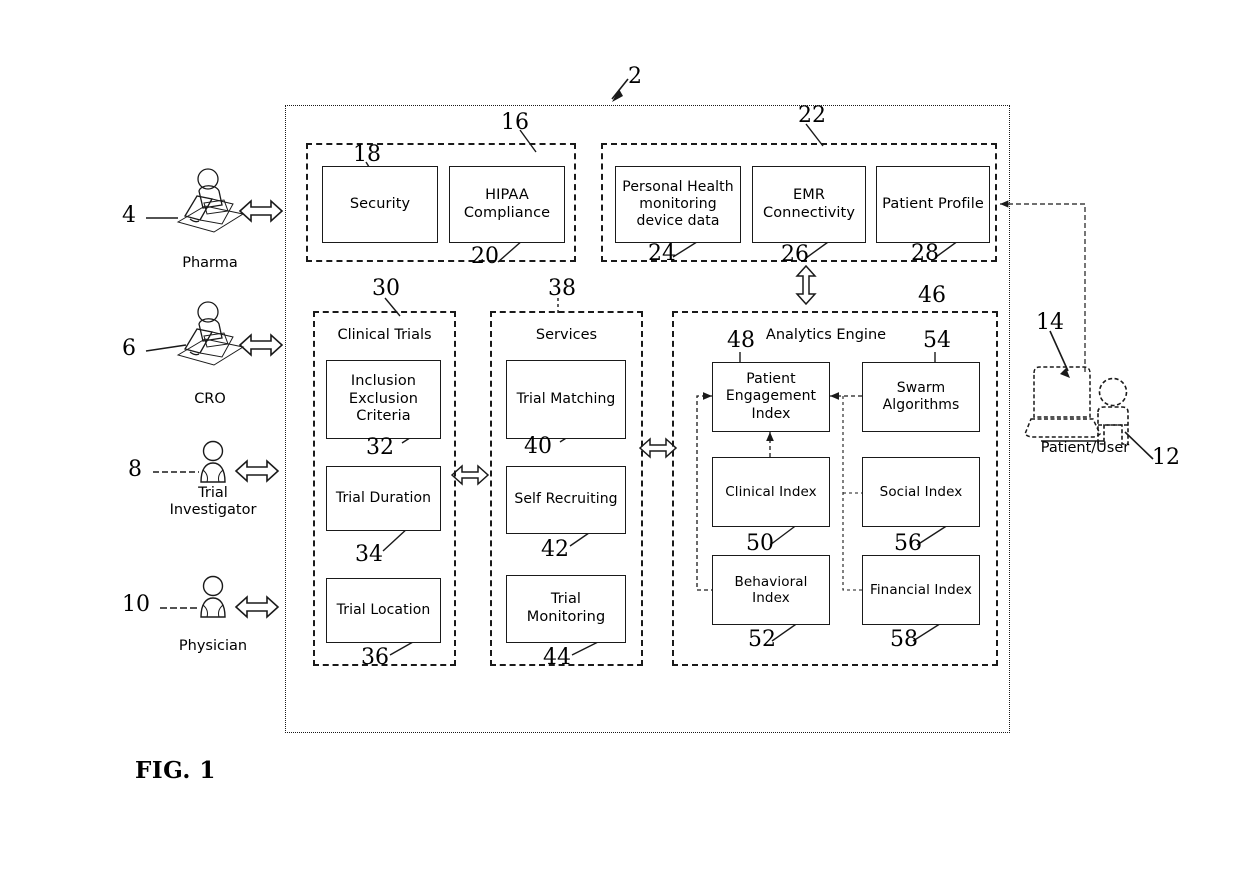  What do you see at coordinates (210, 263) in the screenshot?
I see `actor-label-pharma: Pharma` at bounding box center [210, 263].